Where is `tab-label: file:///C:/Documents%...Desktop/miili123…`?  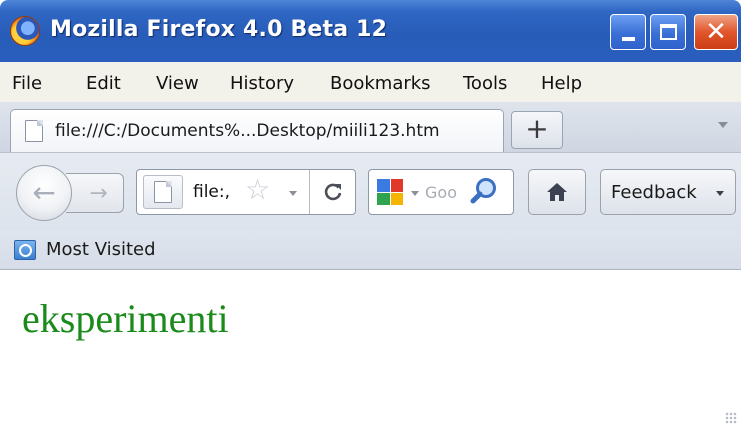 tab-label: file:///C:/Documents%...Desktop/miili123… is located at coordinates (247, 131).